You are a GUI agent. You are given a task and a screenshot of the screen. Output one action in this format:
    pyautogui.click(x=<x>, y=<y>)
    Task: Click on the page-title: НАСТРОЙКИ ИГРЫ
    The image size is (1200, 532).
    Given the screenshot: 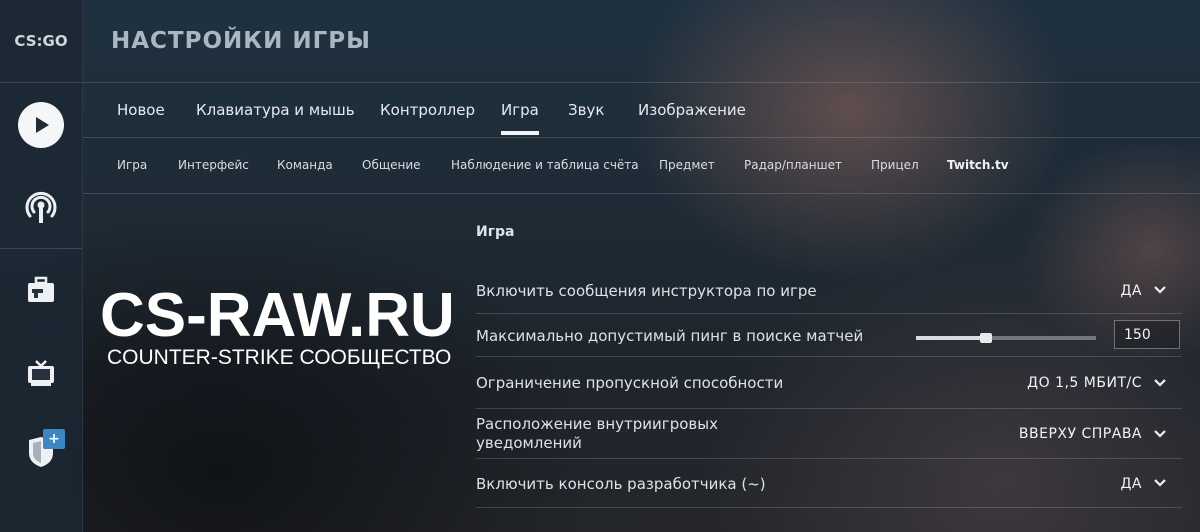 What is the action you would take?
    pyautogui.click(x=241, y=41)
    